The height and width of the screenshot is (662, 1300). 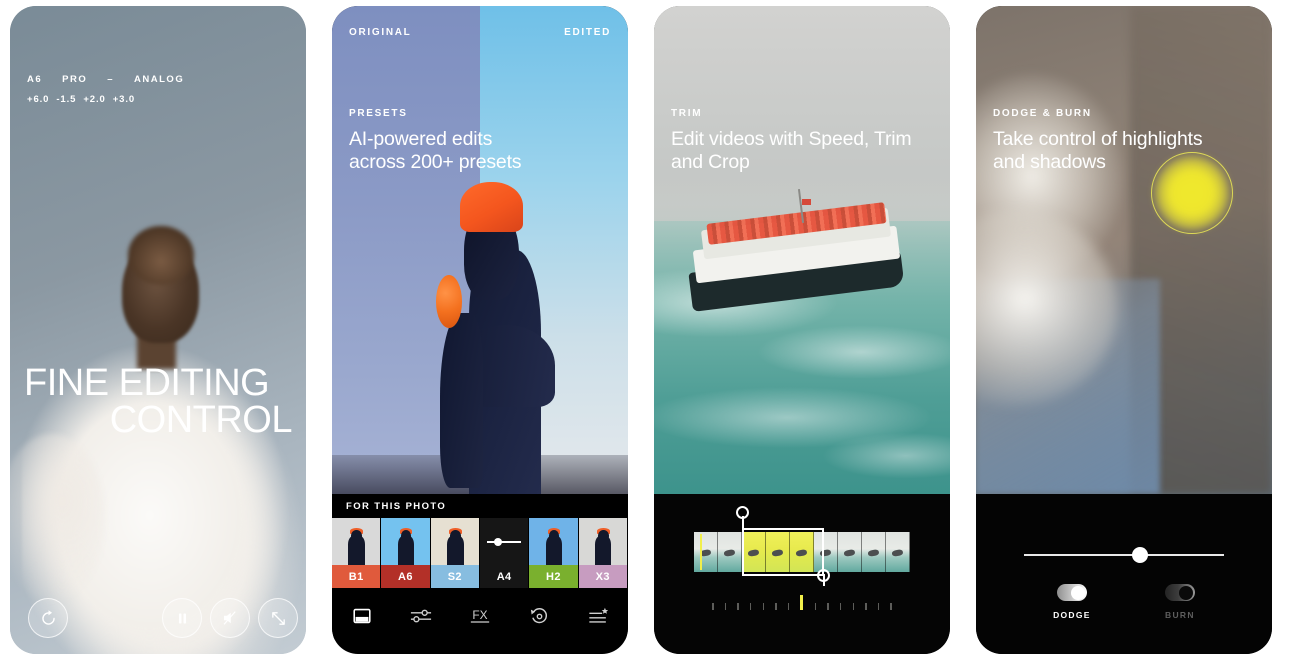 I want to click on pause-button, so click(x=182, y=618).